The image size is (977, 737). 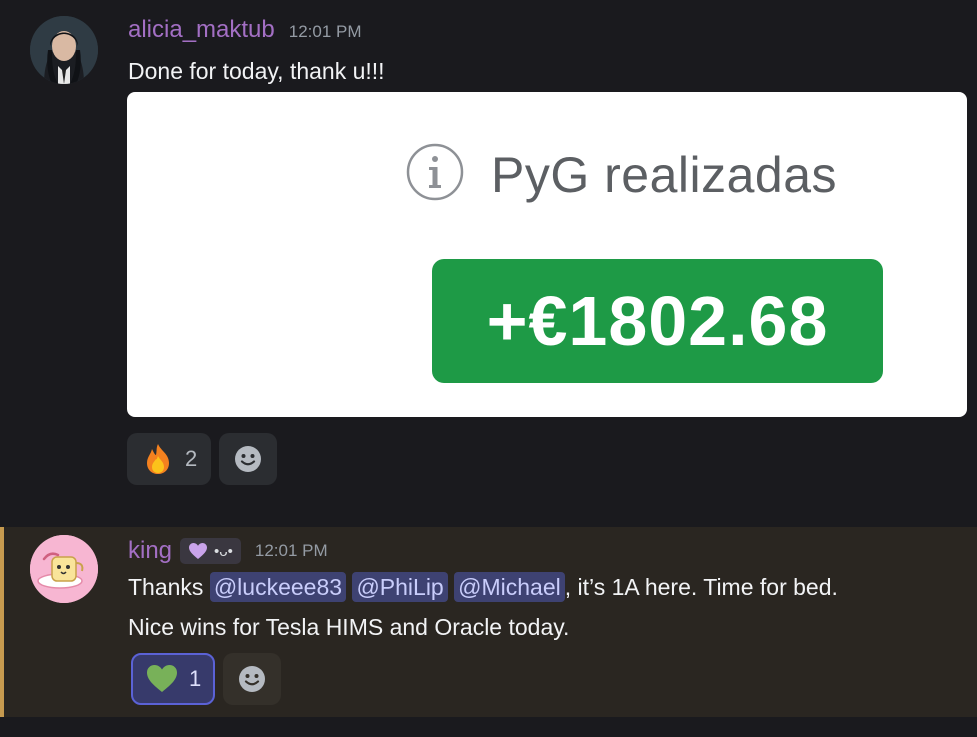 I want to click on reactions: 1, so click(x=206, y=679).